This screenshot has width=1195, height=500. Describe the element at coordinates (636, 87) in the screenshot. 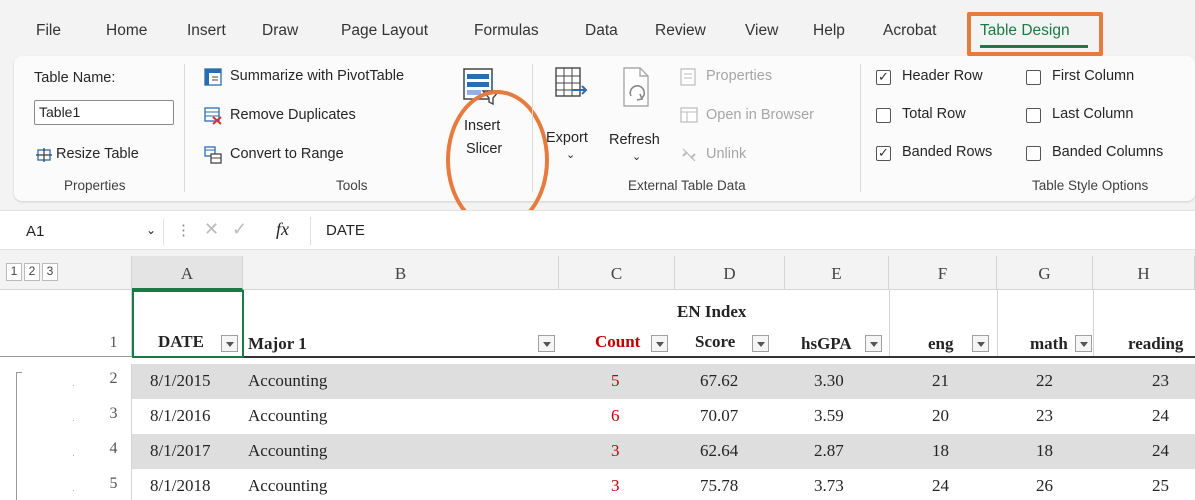

I see `refresh-icon` at that location.